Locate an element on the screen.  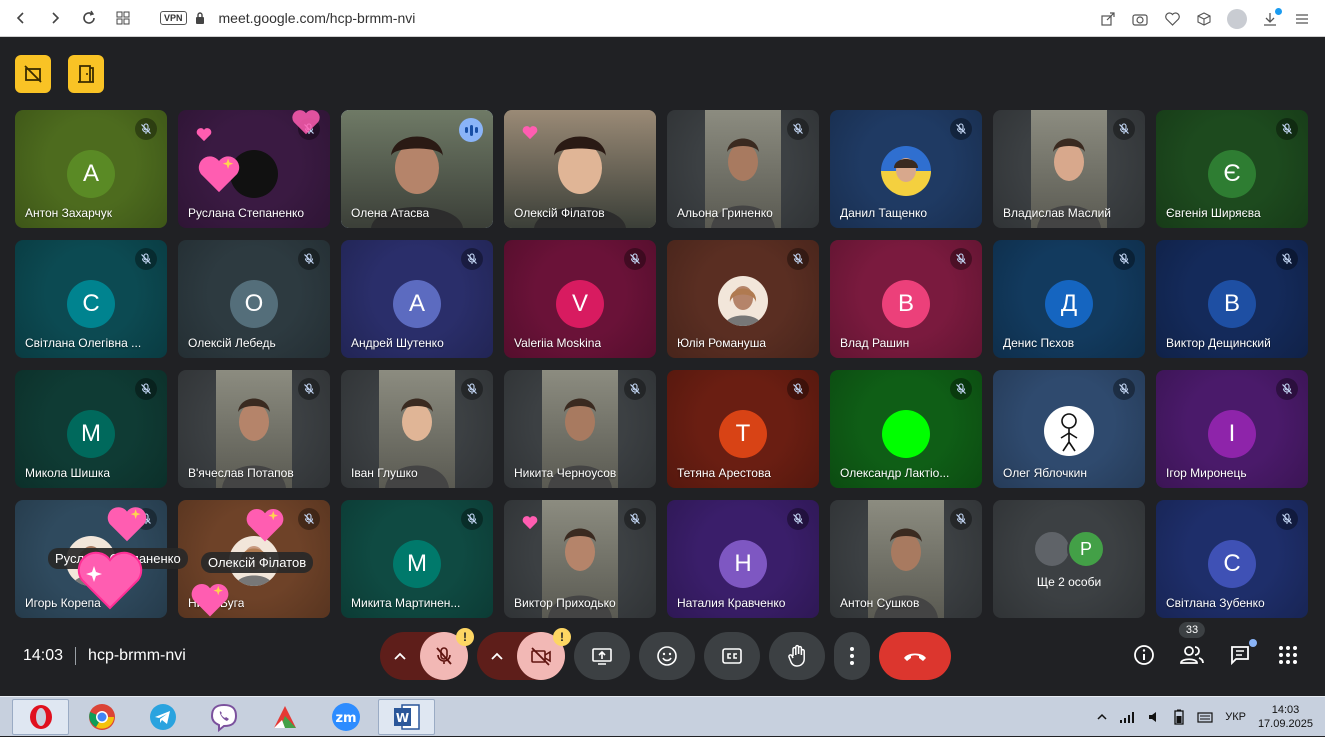
leave-call-button is located at coordinates (915, 656).